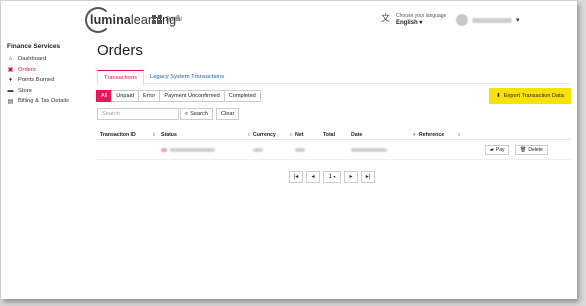  I want to click on portal-menu: Portal, so click(167, 19).